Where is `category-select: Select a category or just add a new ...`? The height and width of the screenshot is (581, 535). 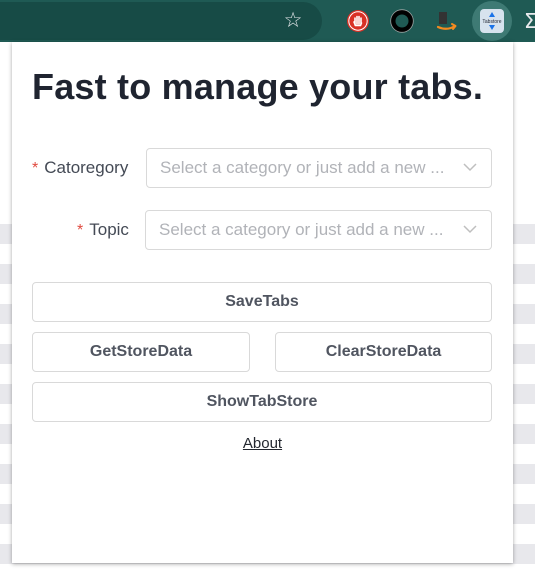 category-select: Select a category or just add a new ... is located at coordinates (319, 168).